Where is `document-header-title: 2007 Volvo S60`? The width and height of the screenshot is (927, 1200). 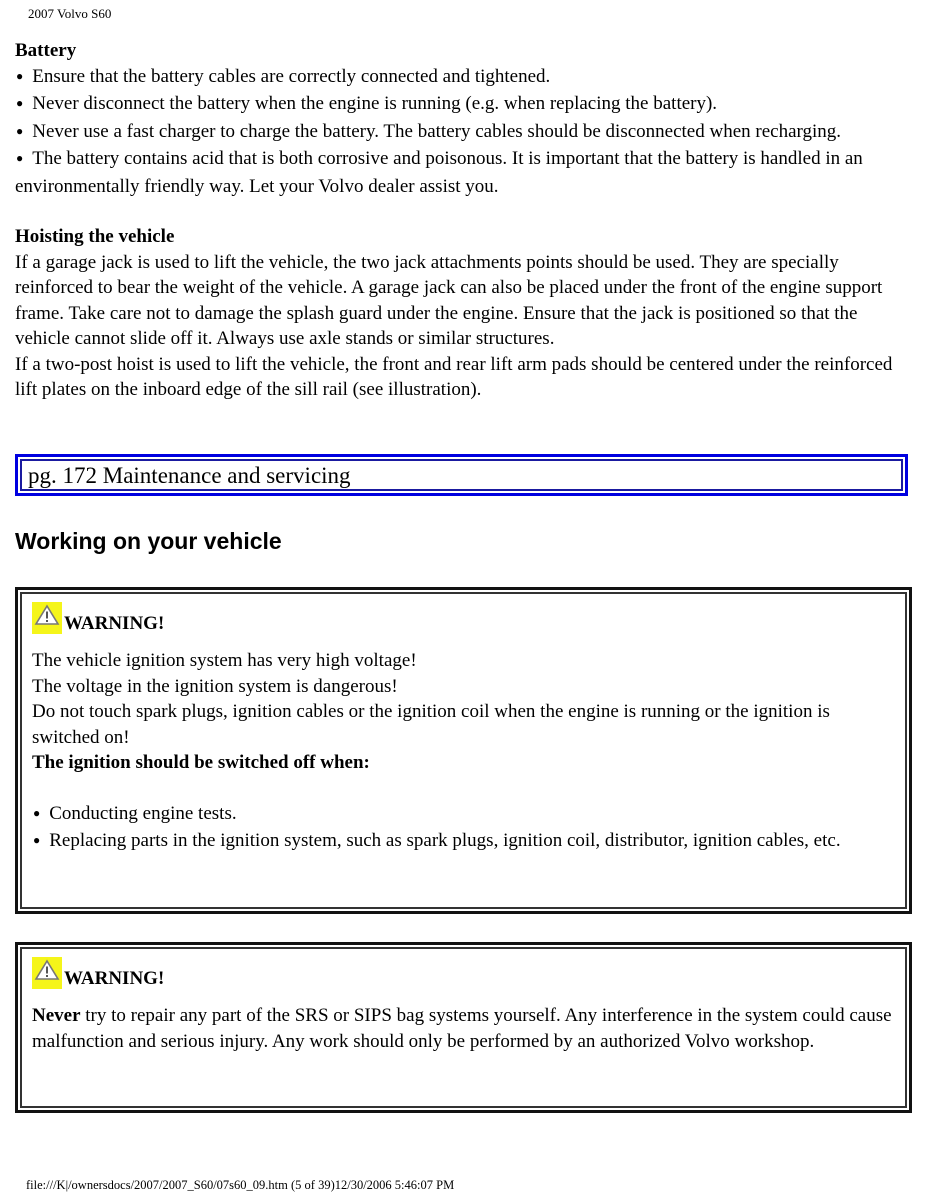 document-header-title: 2007 Volvo S60 is located at coordinates (70, 13).